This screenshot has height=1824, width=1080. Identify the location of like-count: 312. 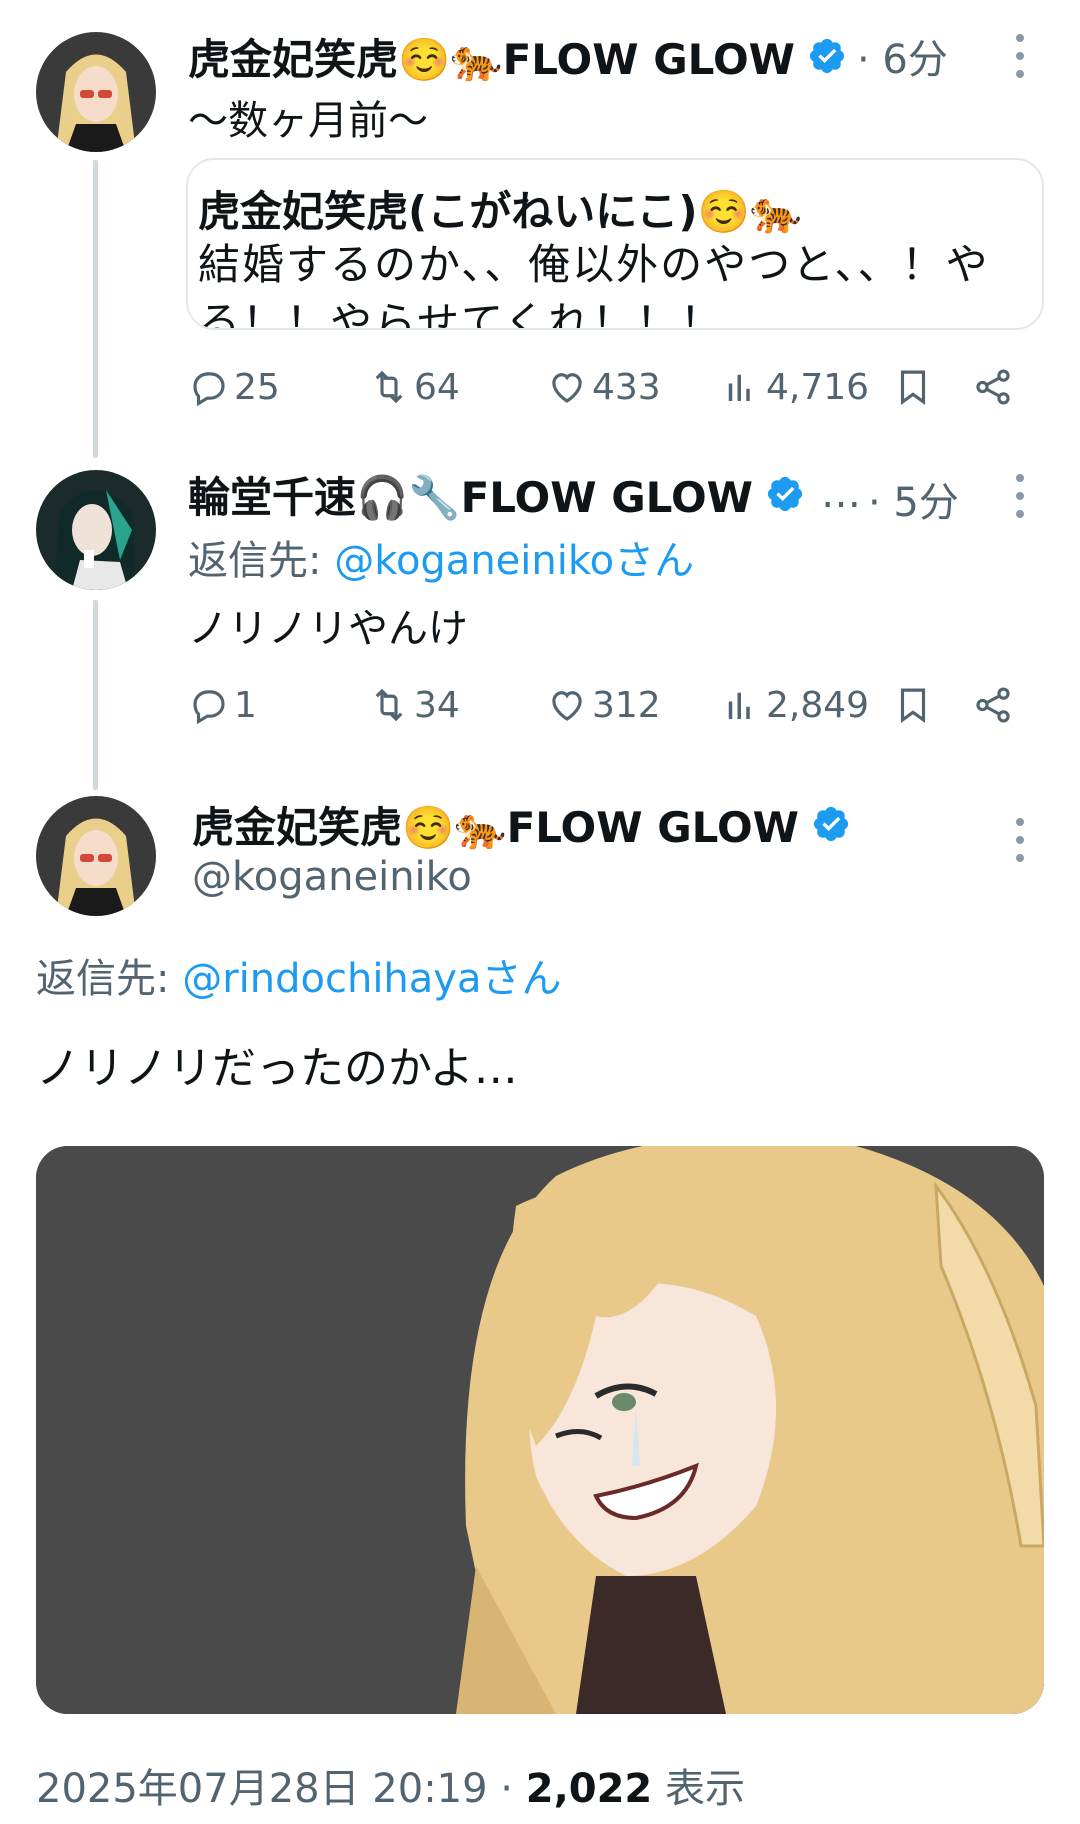
(626, 705).